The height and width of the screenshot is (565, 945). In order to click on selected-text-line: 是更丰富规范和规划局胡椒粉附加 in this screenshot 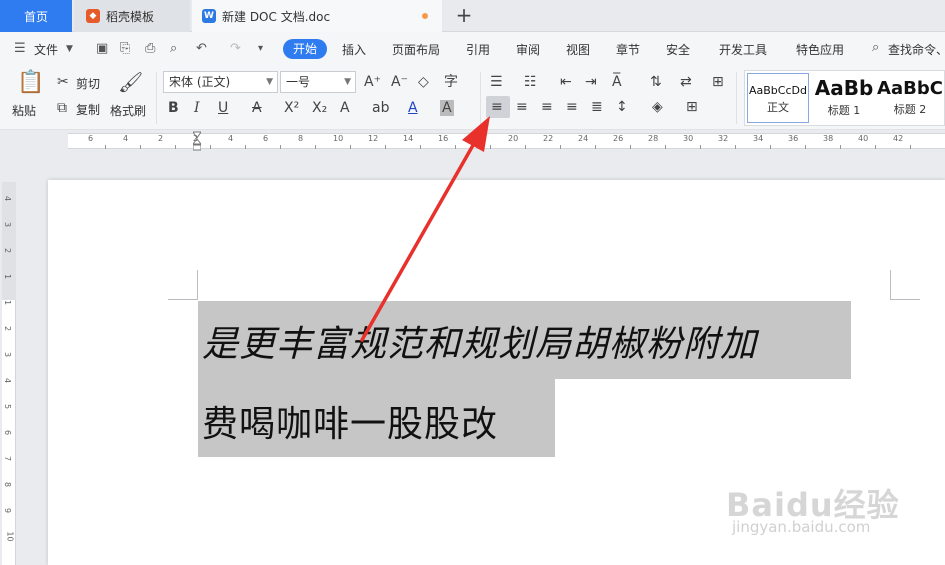, I will do `click(524, 340)`.